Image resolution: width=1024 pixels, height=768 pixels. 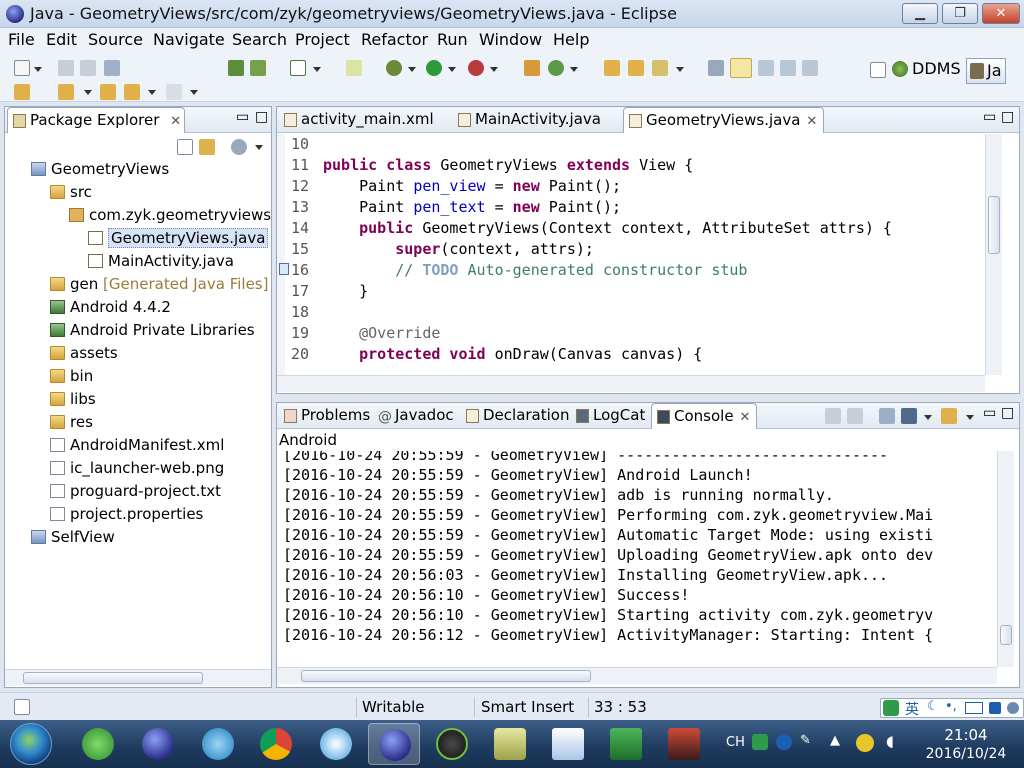 What do you see at coordinates (890, 741) in the screenshot?
I see `tray-volume-icon: ◖` at bounding box center [890, 741].